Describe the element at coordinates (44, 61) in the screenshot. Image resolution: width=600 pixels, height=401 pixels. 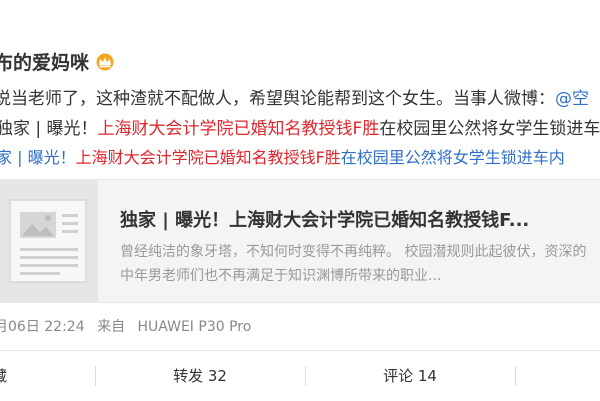
I see `author-name: 布的爱妈咪` at that location.